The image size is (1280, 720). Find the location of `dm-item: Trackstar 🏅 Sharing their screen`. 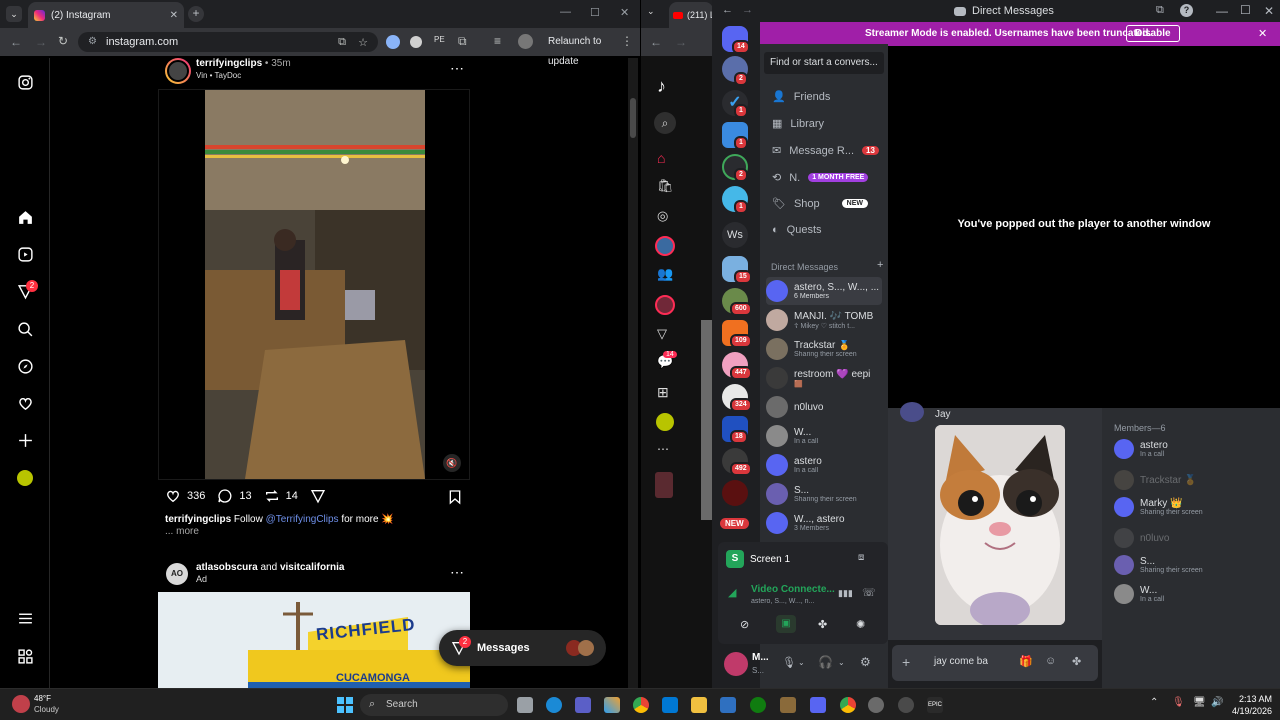

dm-item: Trackstar 🏅 Sharing their screen is located at coordinates (824, 349).